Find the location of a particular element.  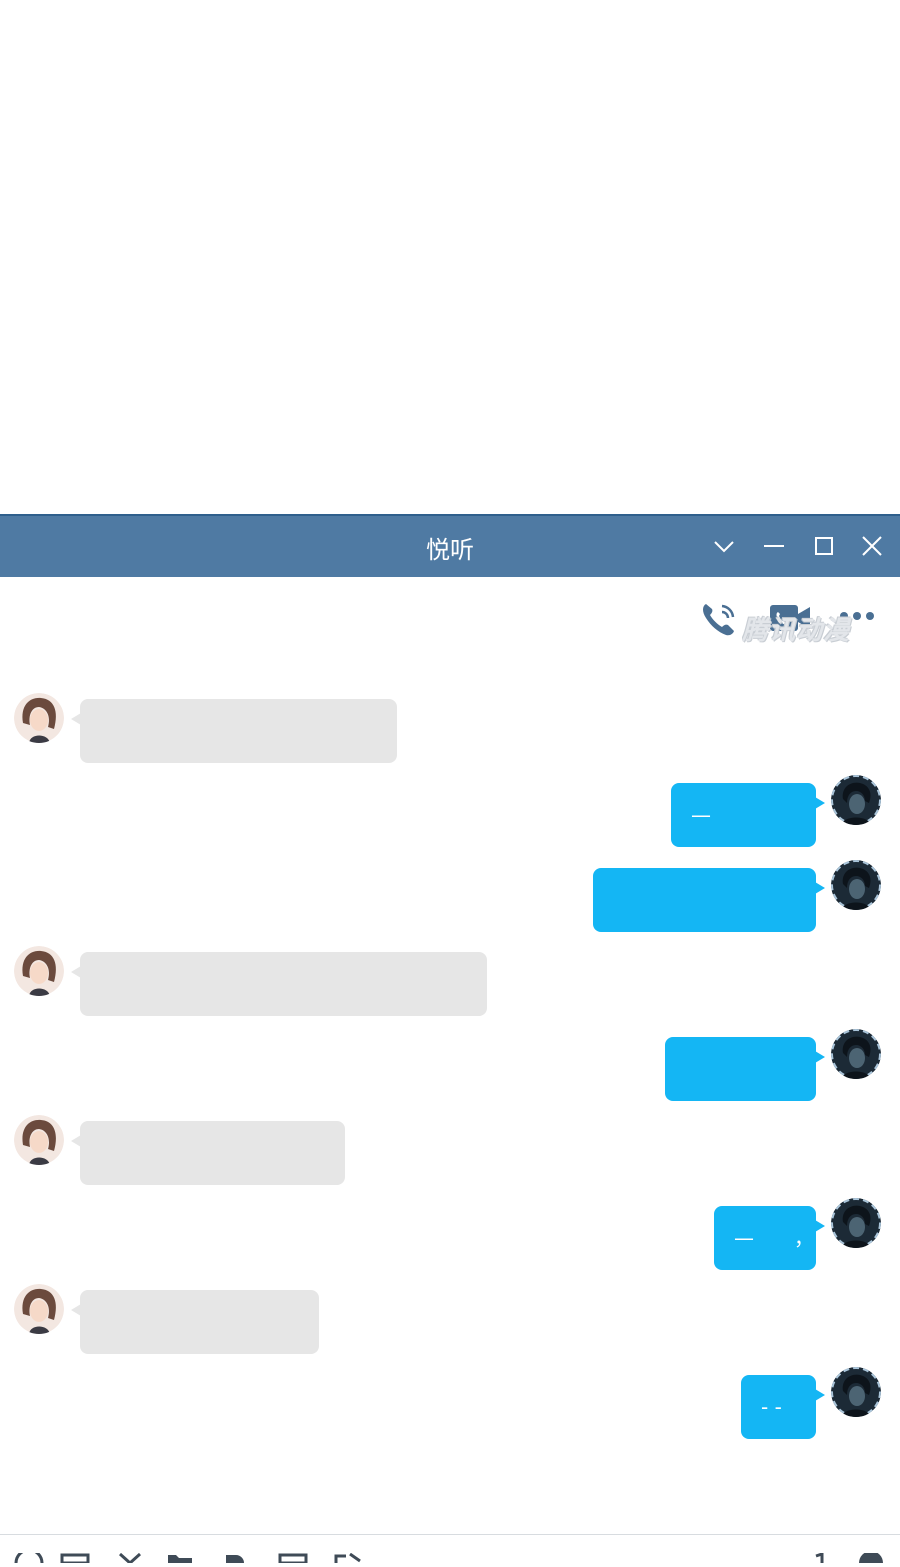

screenshot-icon is located at coordinates (75, 1556).